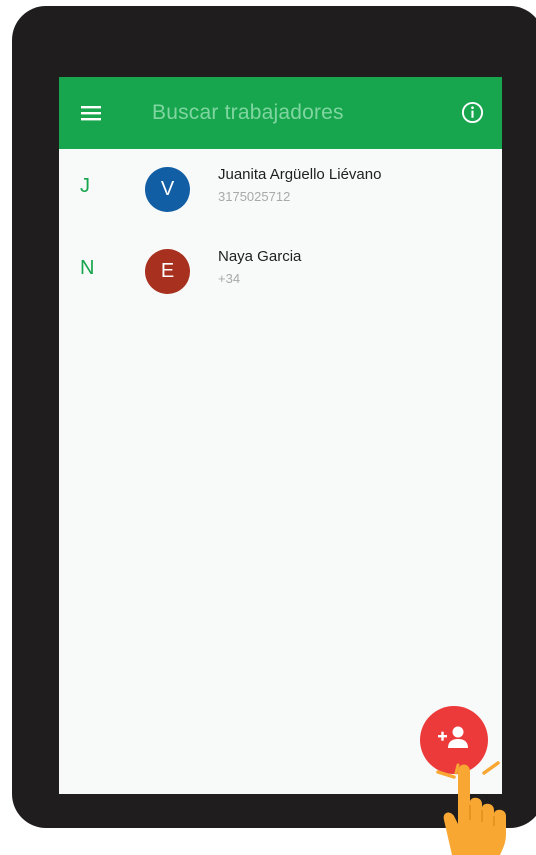  Describe the element at coordinates (248, 113) in the screenshot. I see `search-workers-input: Buscar trabajadores` at that location.